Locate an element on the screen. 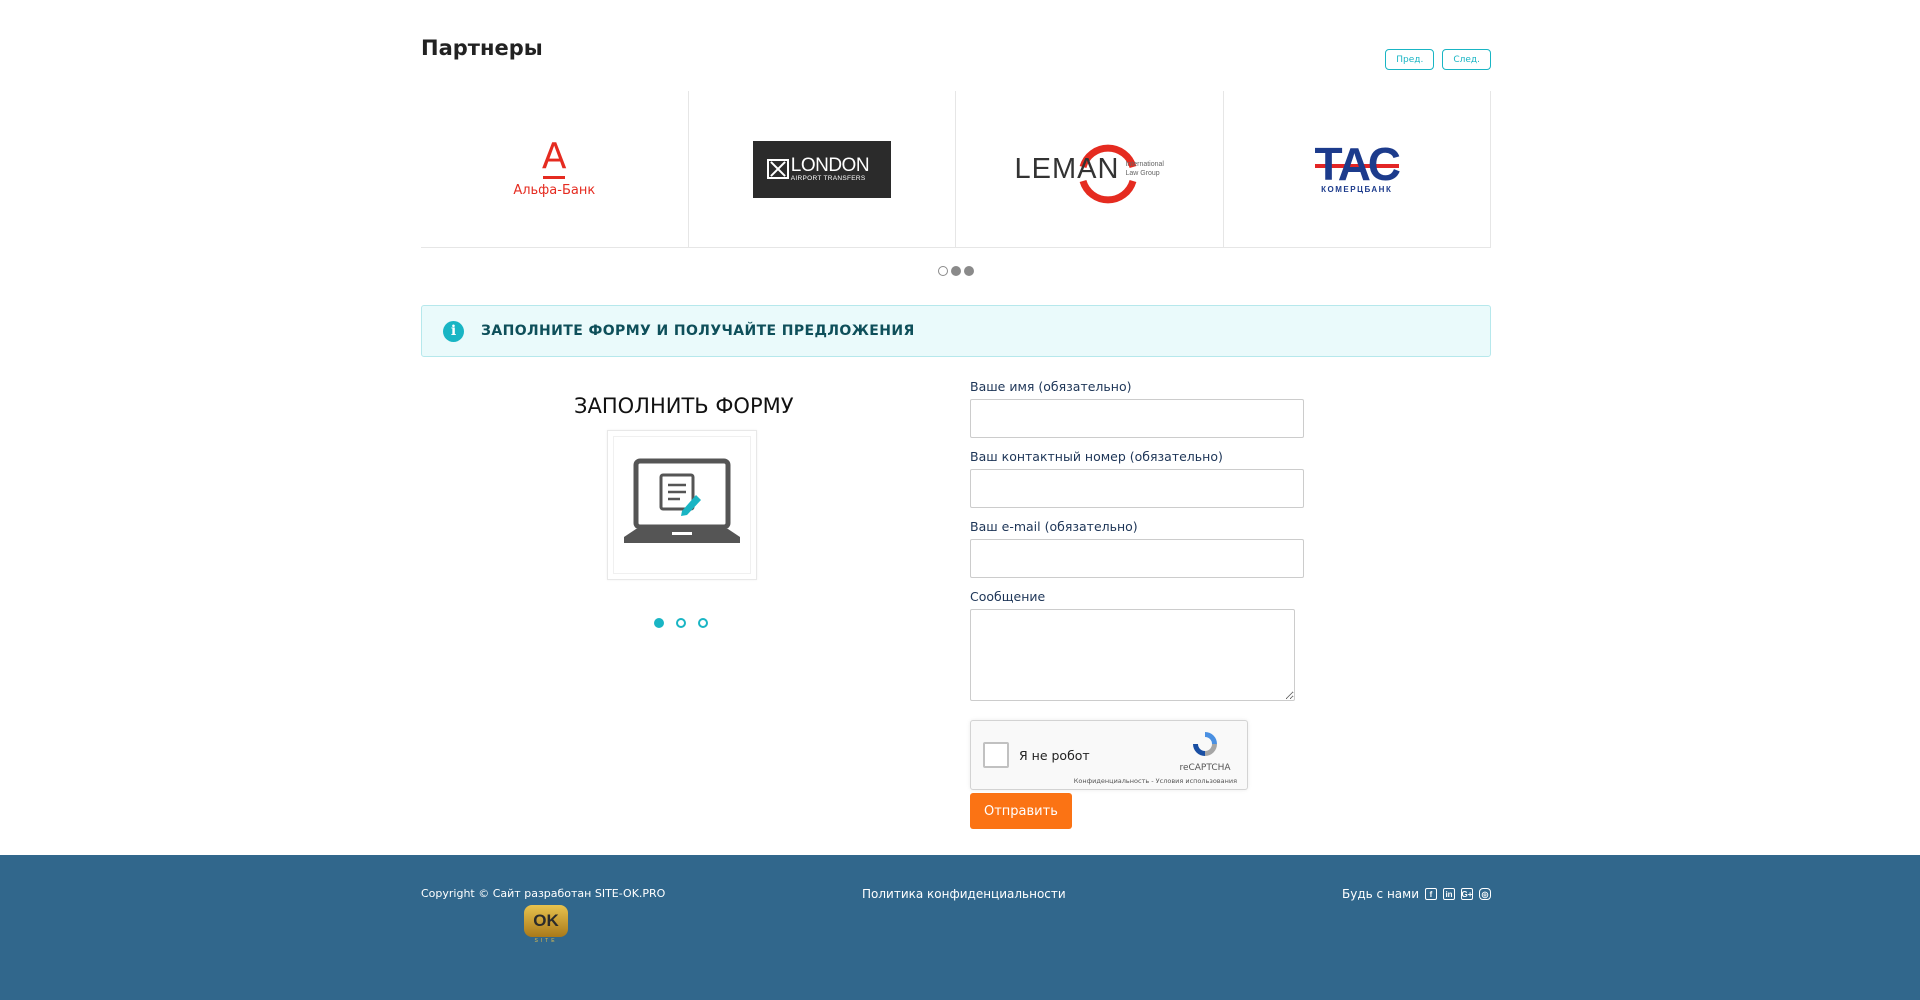  recaptcha-checkbox is located at coordinates (996, 755).